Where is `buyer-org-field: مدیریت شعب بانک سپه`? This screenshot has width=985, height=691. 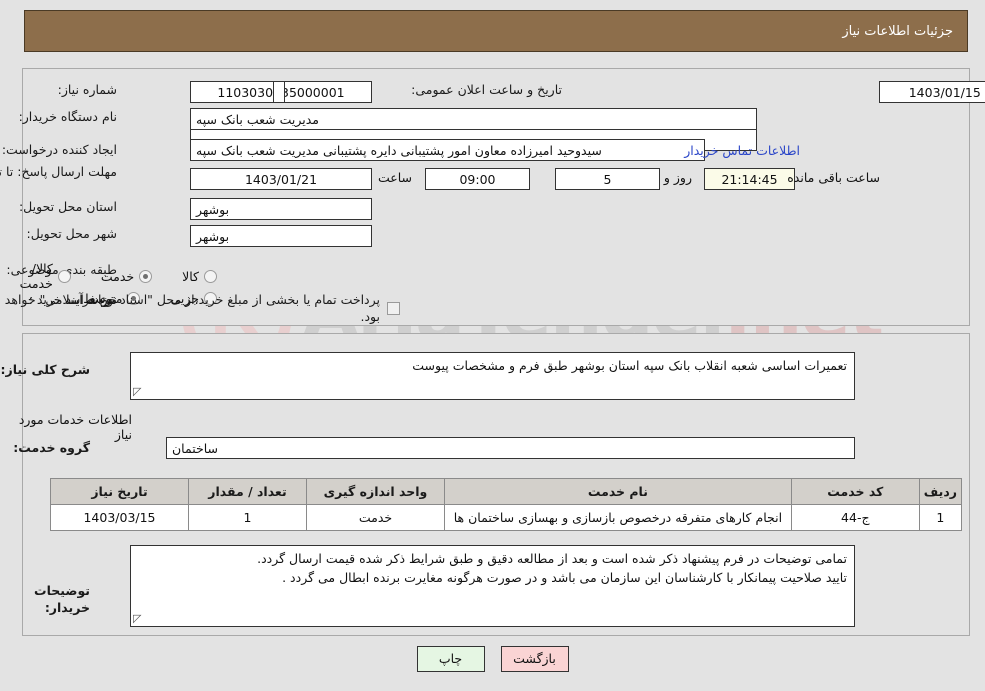 buyer-org-field: مدیریت شعب بانک سپه is located at coordinates (473, 119).